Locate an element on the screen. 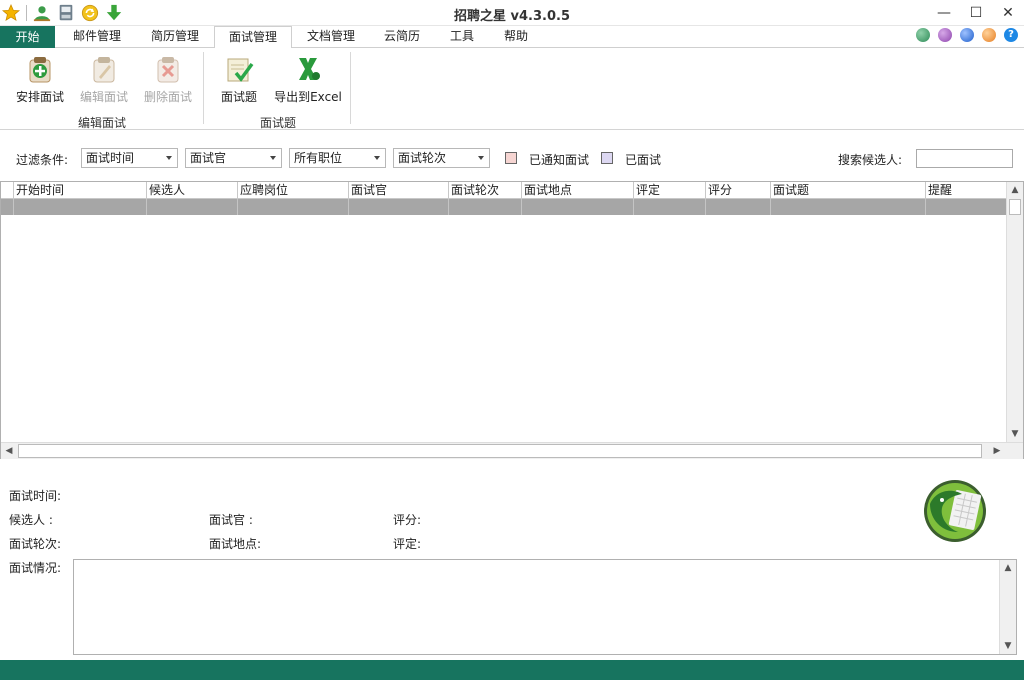  notified-legend-label: 已通知面试 is located at coordinates (559, 160).